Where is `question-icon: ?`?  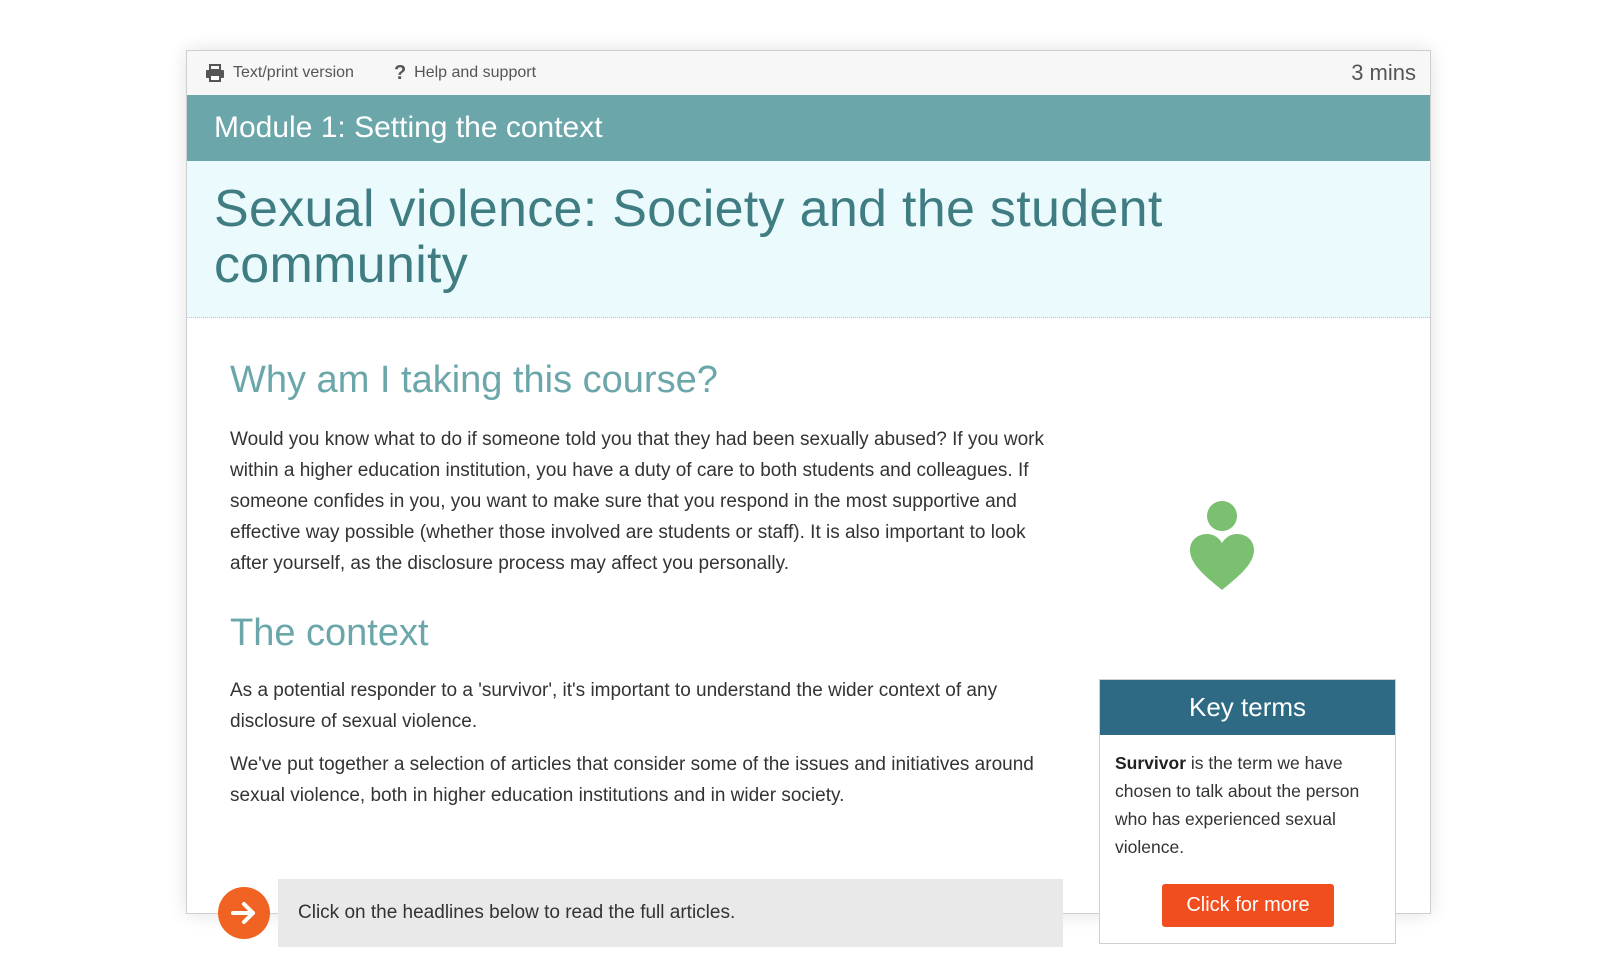
question-icon: ? is located at coordinates (400, 72).